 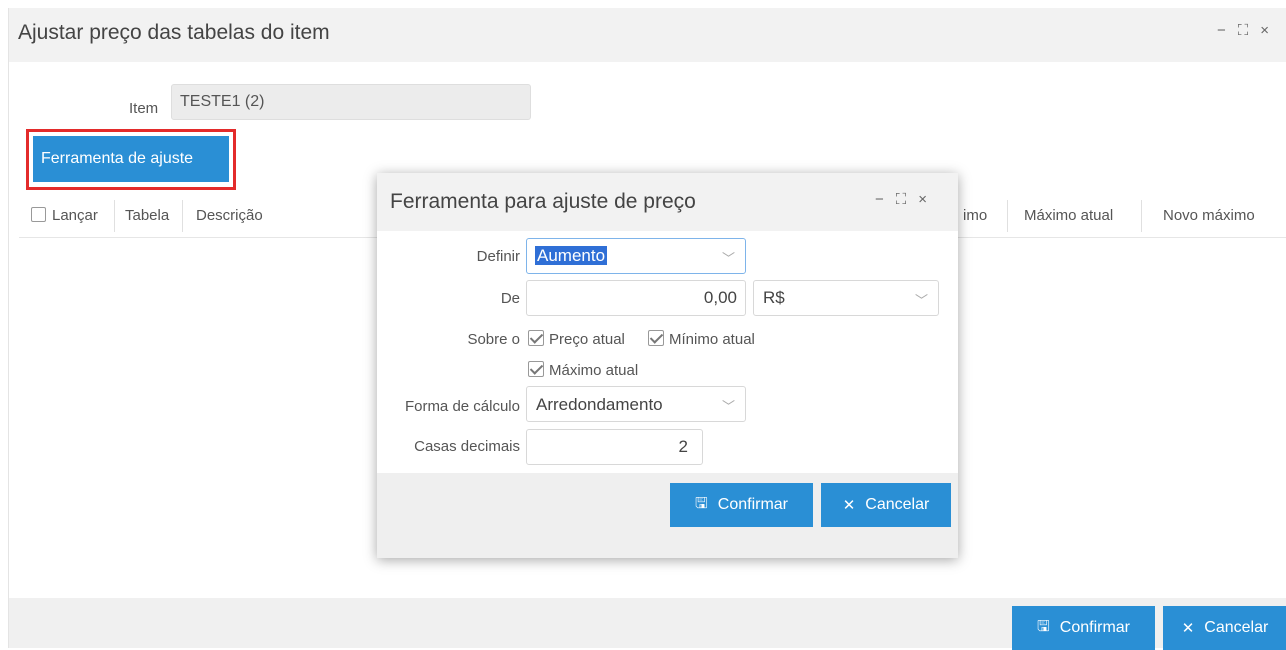 What do you see at coordinates (594, 370) in the screenshot?
I see `option-label: Máximo atual` at bounding box center [594, 370].